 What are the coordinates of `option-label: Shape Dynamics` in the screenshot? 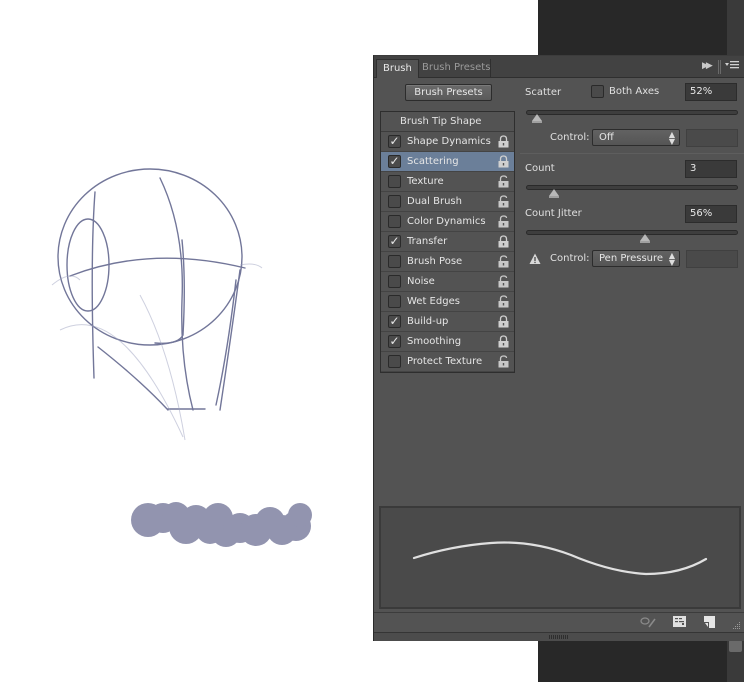 It's located at (449, 141).